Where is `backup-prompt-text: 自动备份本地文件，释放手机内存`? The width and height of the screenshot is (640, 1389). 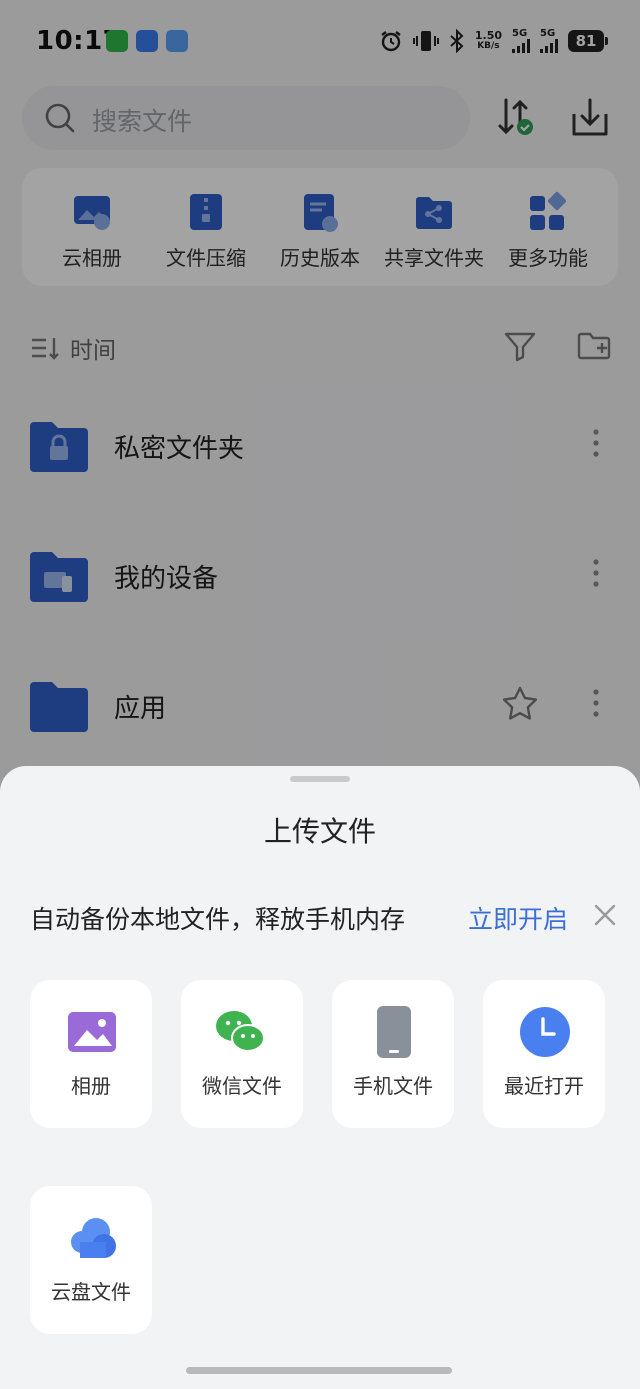
backup-prompt-text: 自动备份本地文件，释放手机内存 is located at coordinates (218, 919).